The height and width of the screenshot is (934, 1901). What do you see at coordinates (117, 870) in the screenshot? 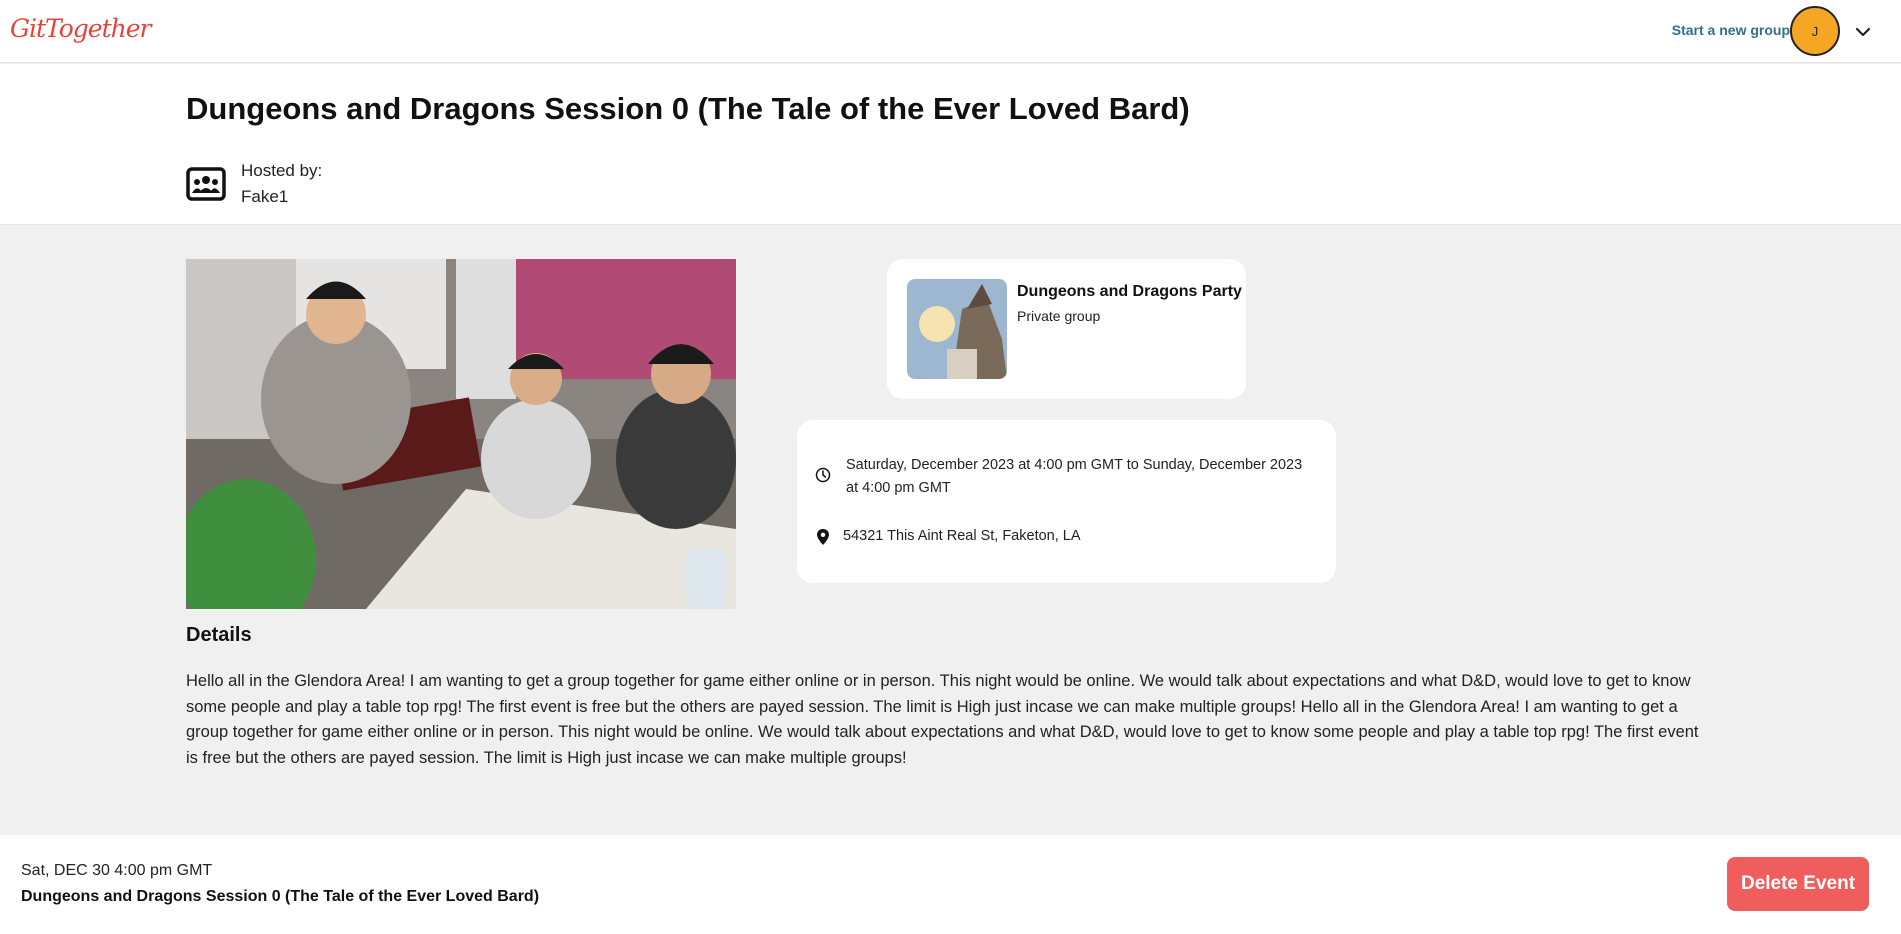
I see `footer-date: Sat, DEC 30 4:00 pm GMT` at bounding box center [117, 870].